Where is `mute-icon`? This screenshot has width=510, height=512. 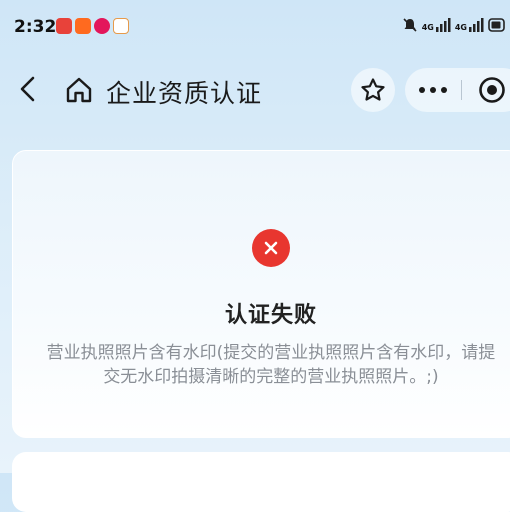
mute-icon is located at coordinates (410, 25).